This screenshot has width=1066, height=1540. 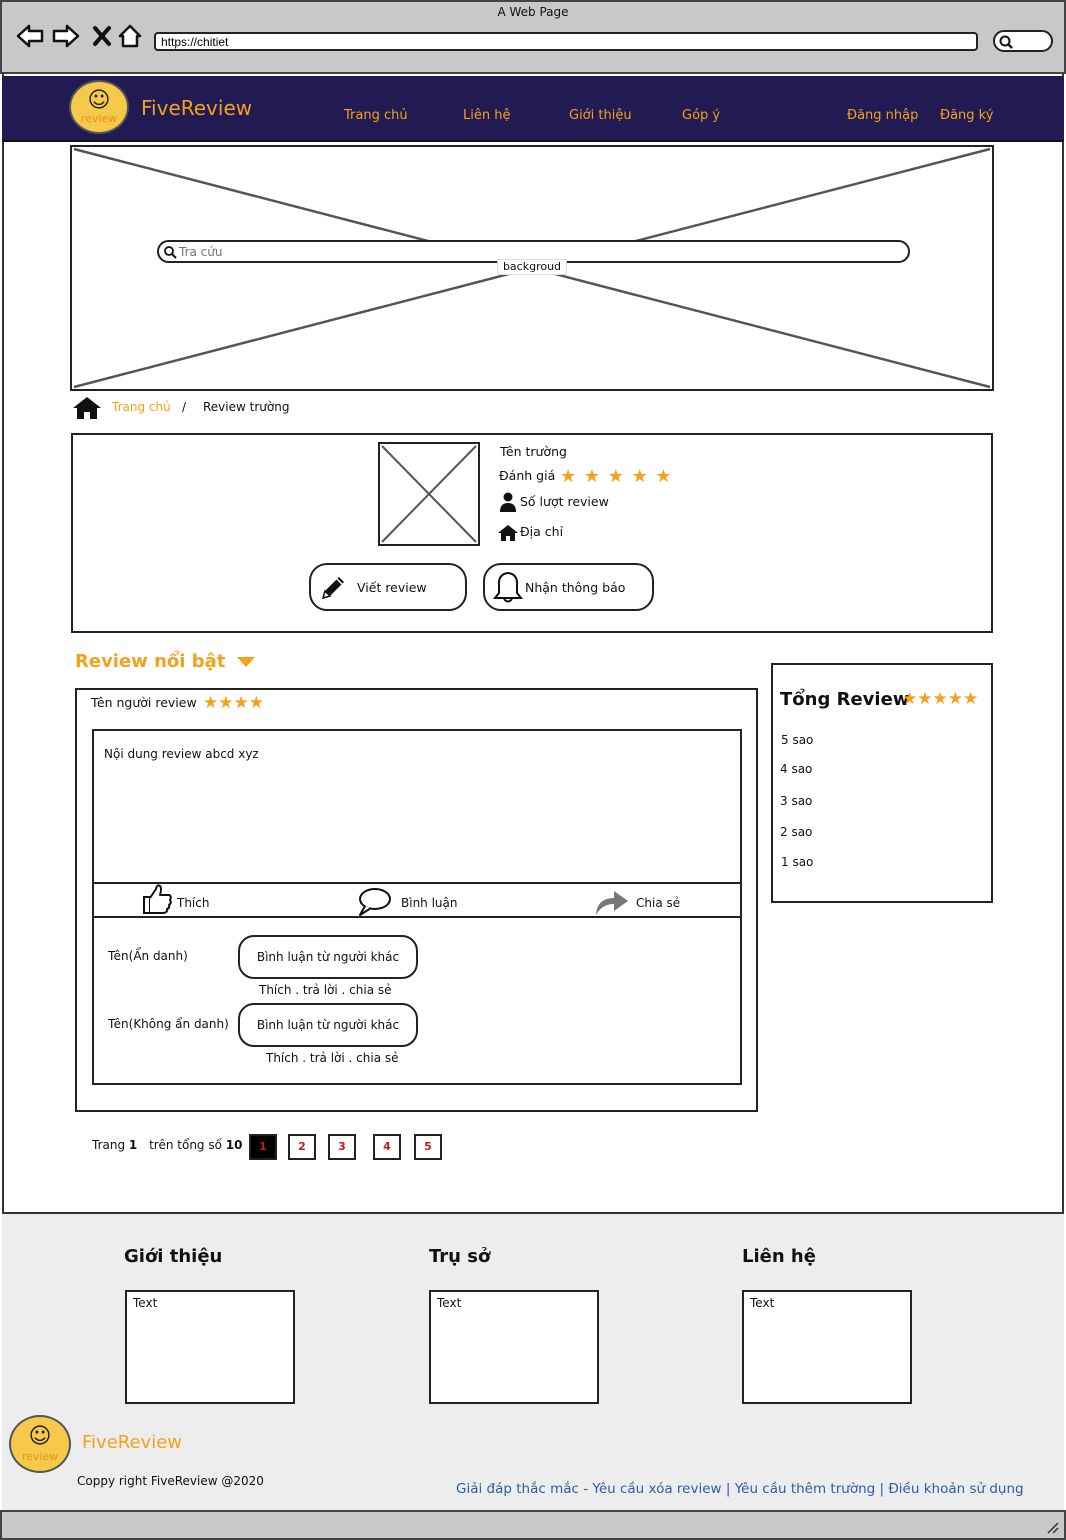 What do you see at coordinates (533, 451) in the screenshot?
I see `school-name: Tên trường` at bounding box center [533, 451].